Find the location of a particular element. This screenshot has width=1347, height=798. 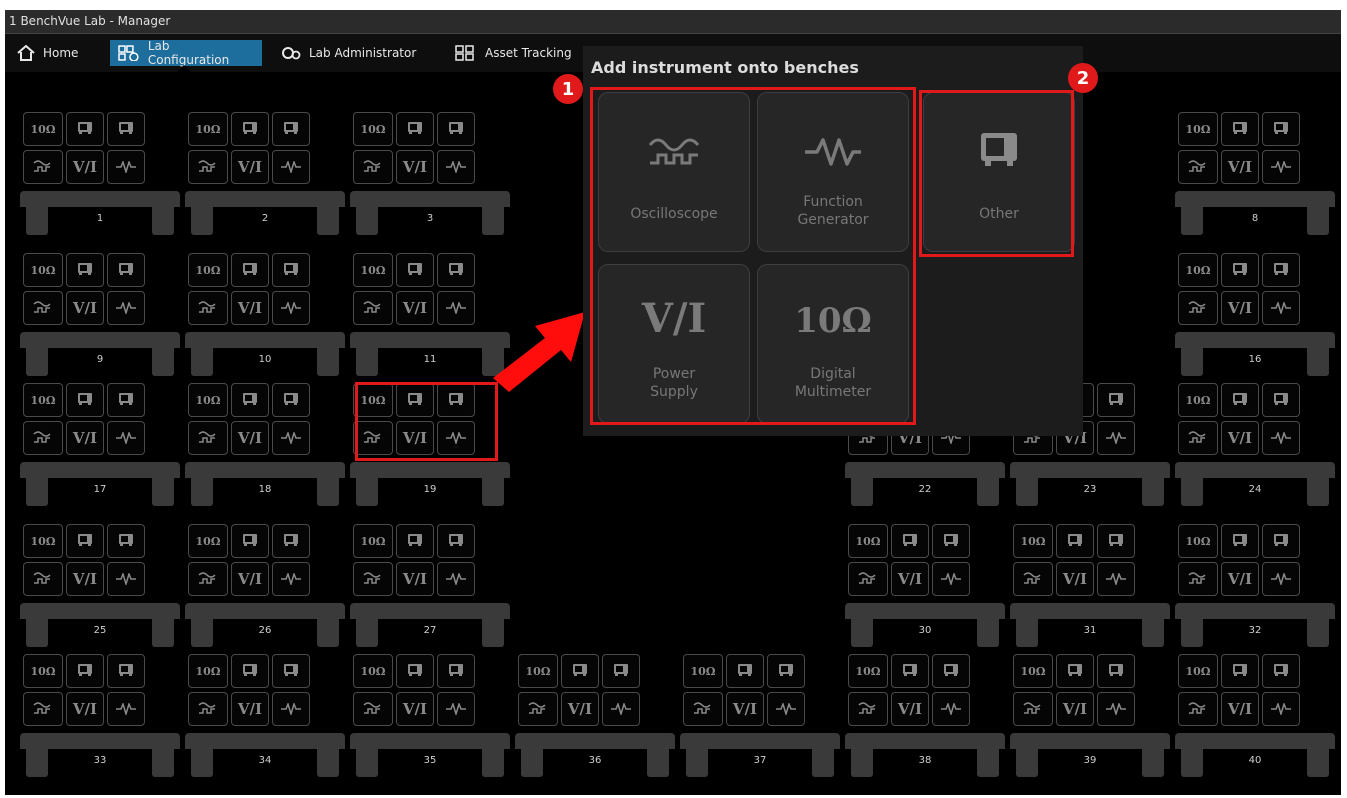

bench-3: 10Ω V/I 3 is located at coordinates (430, 176).